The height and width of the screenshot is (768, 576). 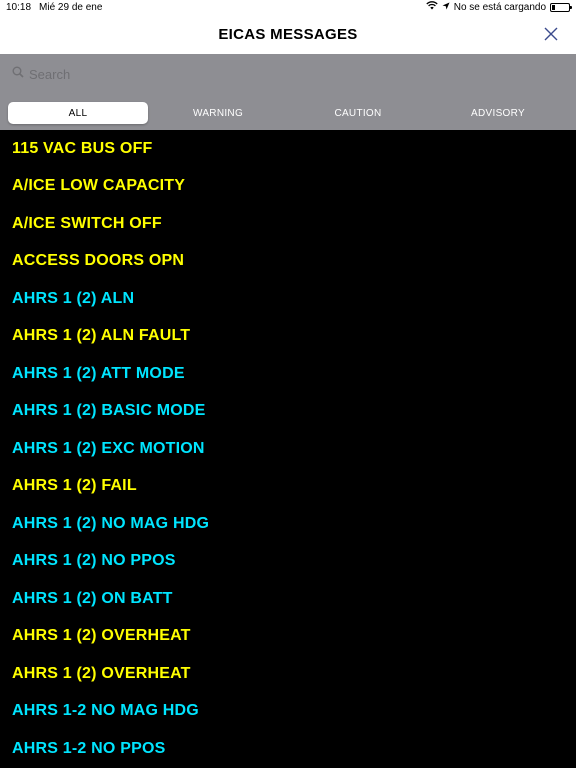 I want to click on battery-icon, so click(x=561, y=7).